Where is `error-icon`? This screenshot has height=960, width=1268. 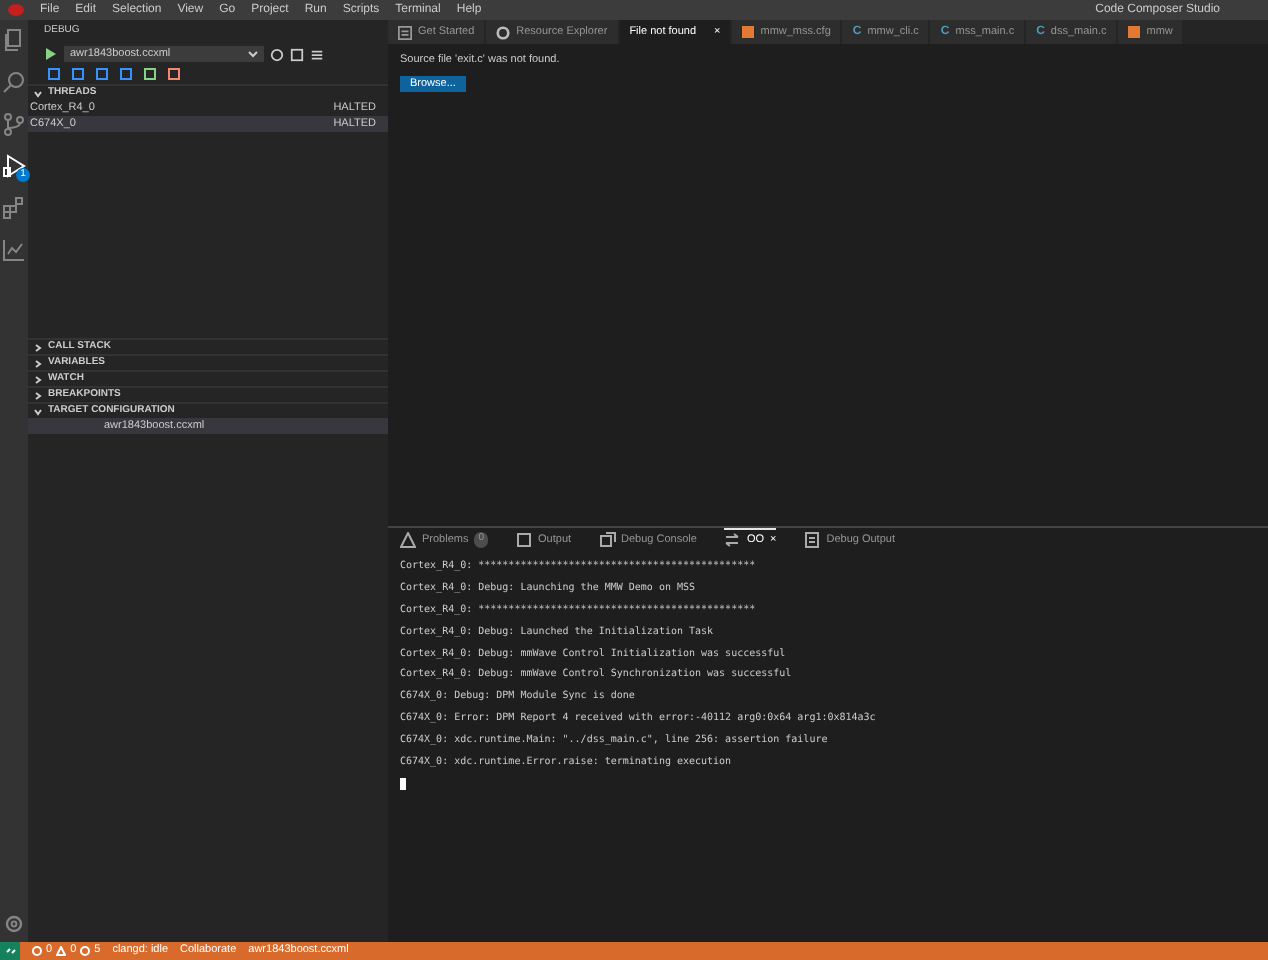 error-icon is located at coordinates (37, 951).